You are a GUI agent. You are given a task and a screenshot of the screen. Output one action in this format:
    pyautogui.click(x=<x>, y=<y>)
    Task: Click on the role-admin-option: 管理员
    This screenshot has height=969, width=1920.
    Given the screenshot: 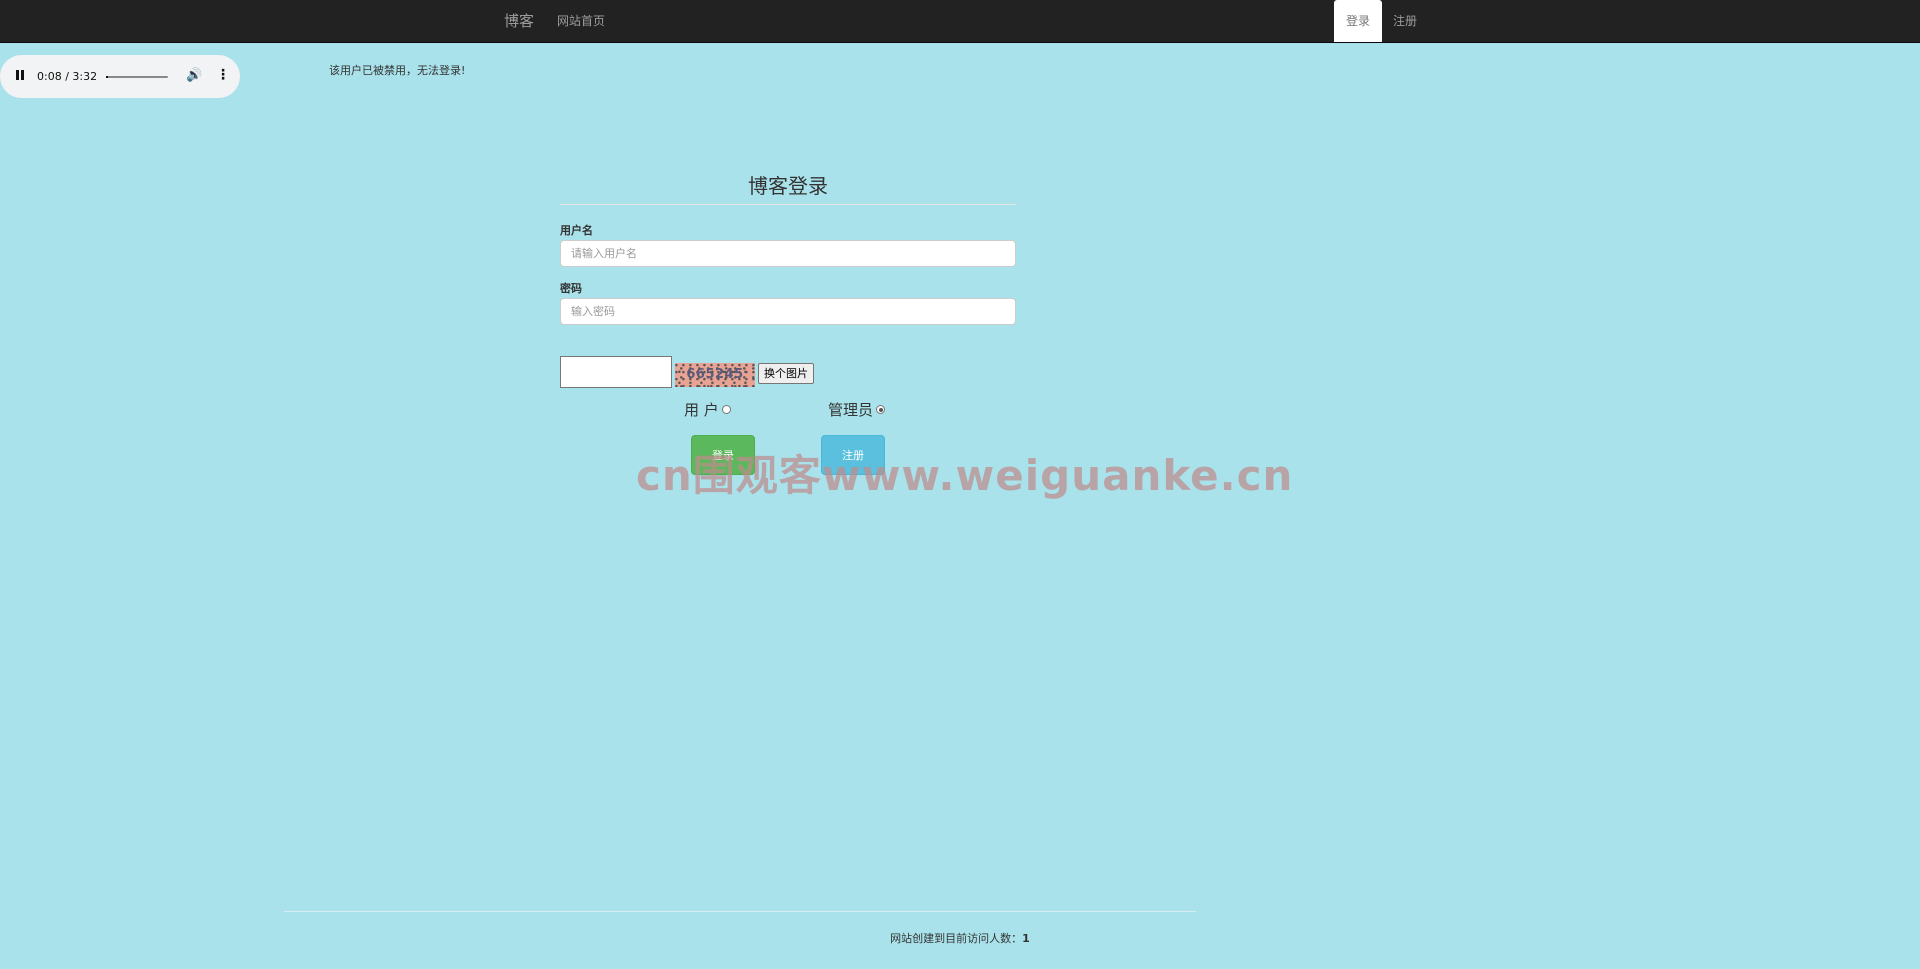 What is the action you would take?
    pyautogui.click(x=857, y=410)
    